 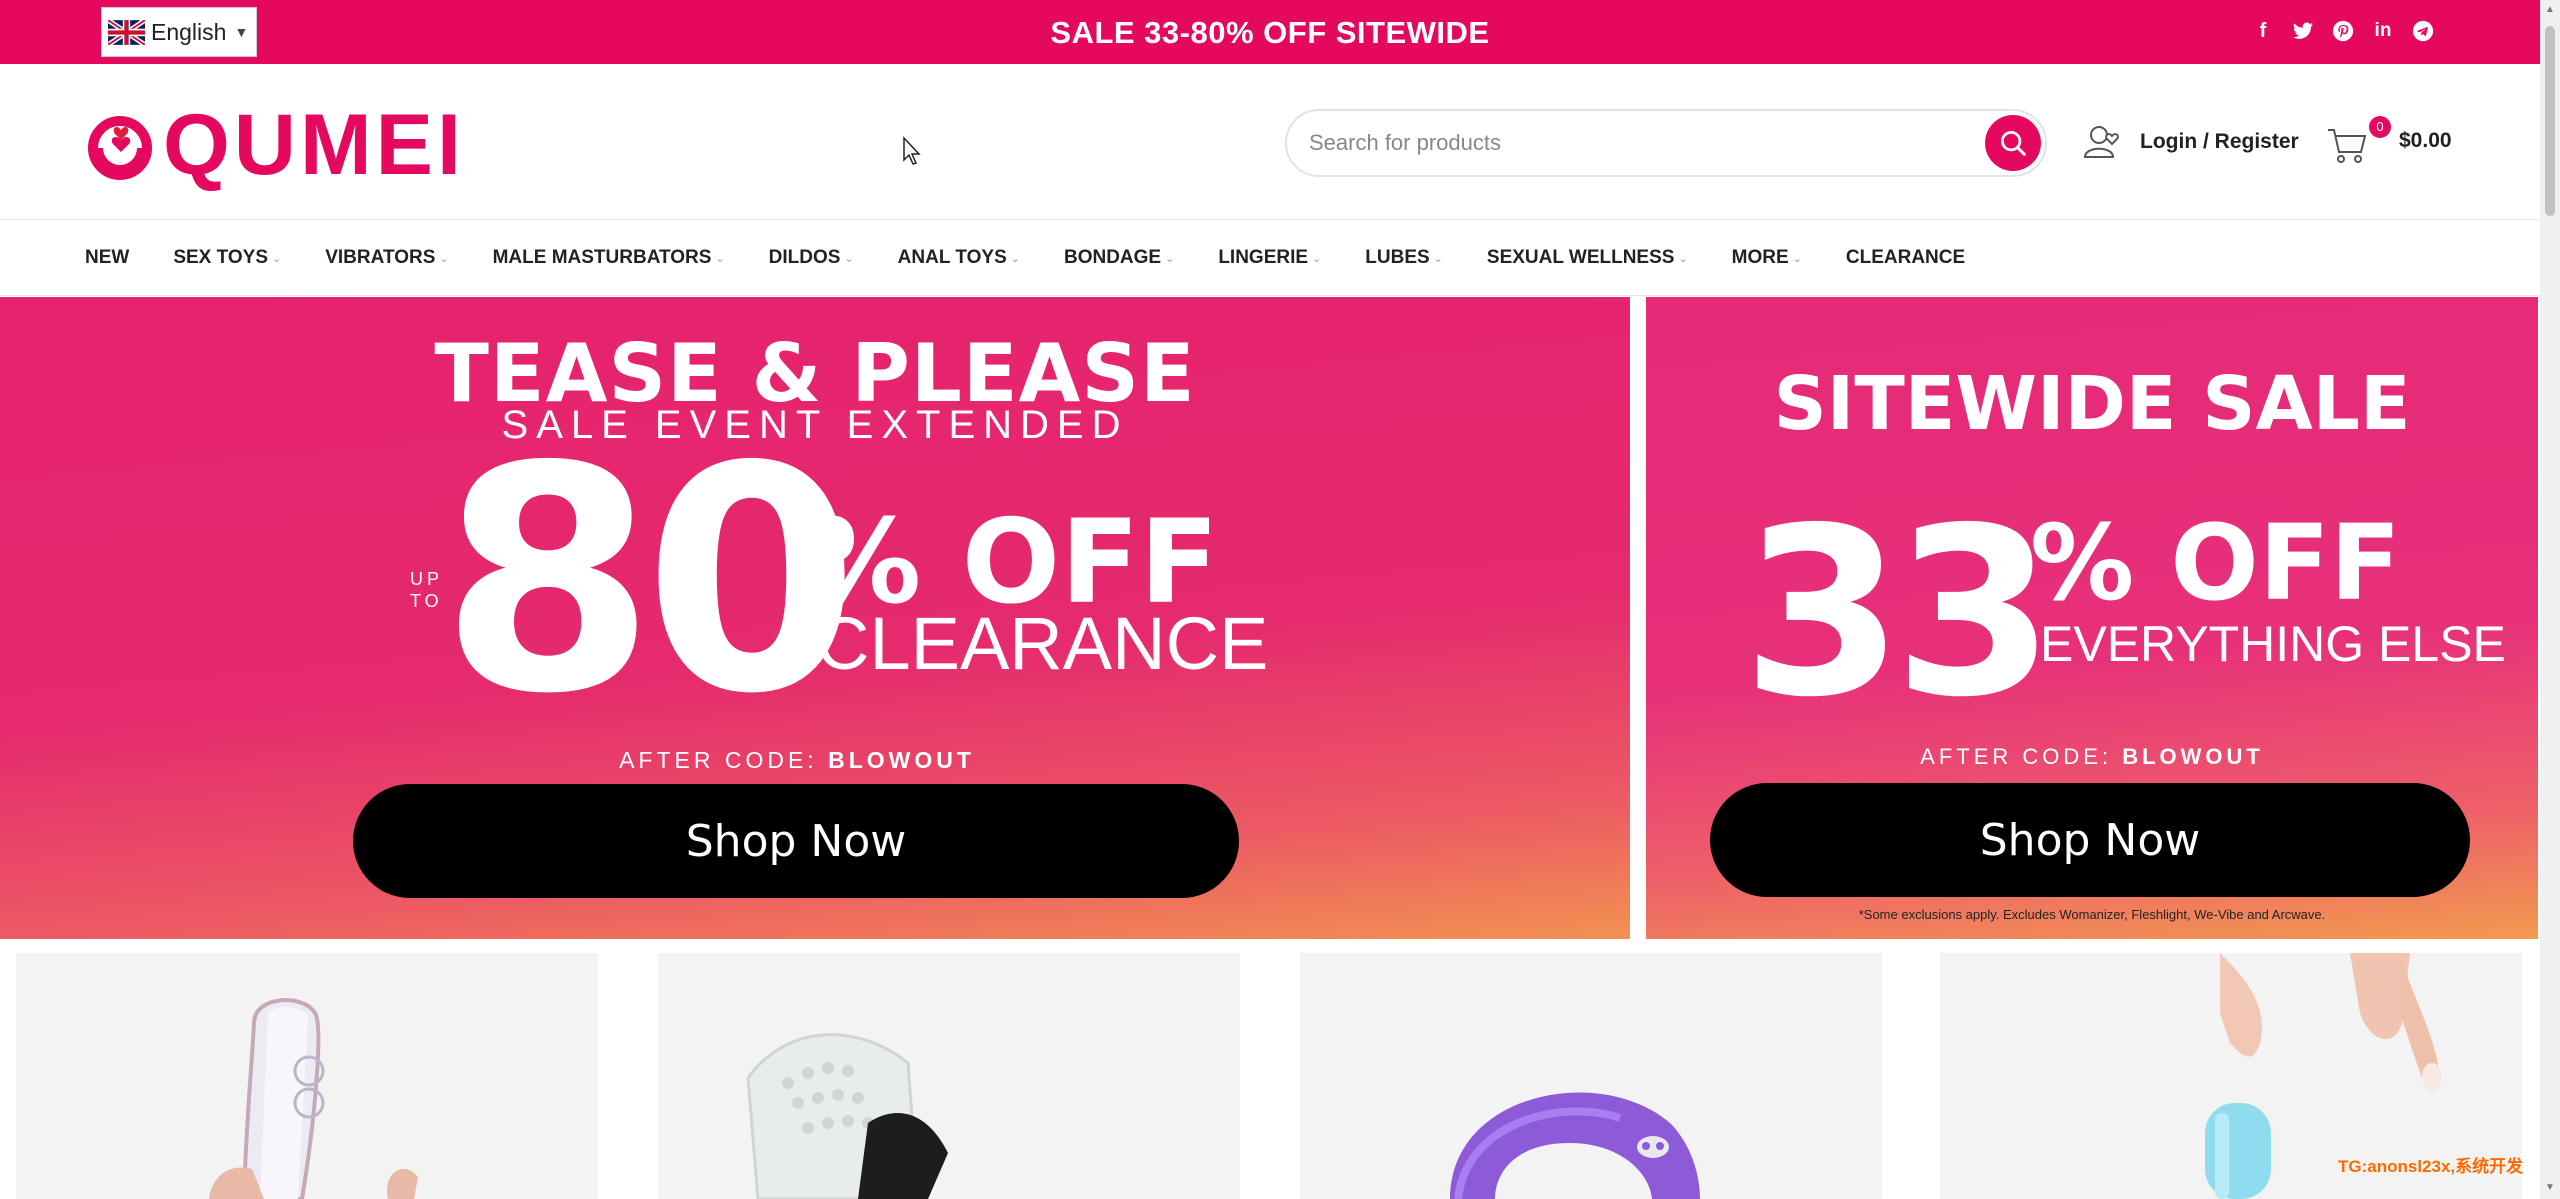 What do you see at coordinates (1263, 257) in the screenshot?
I see `nav-item-label: LINGERIE` at bounding box center [1263, 257].